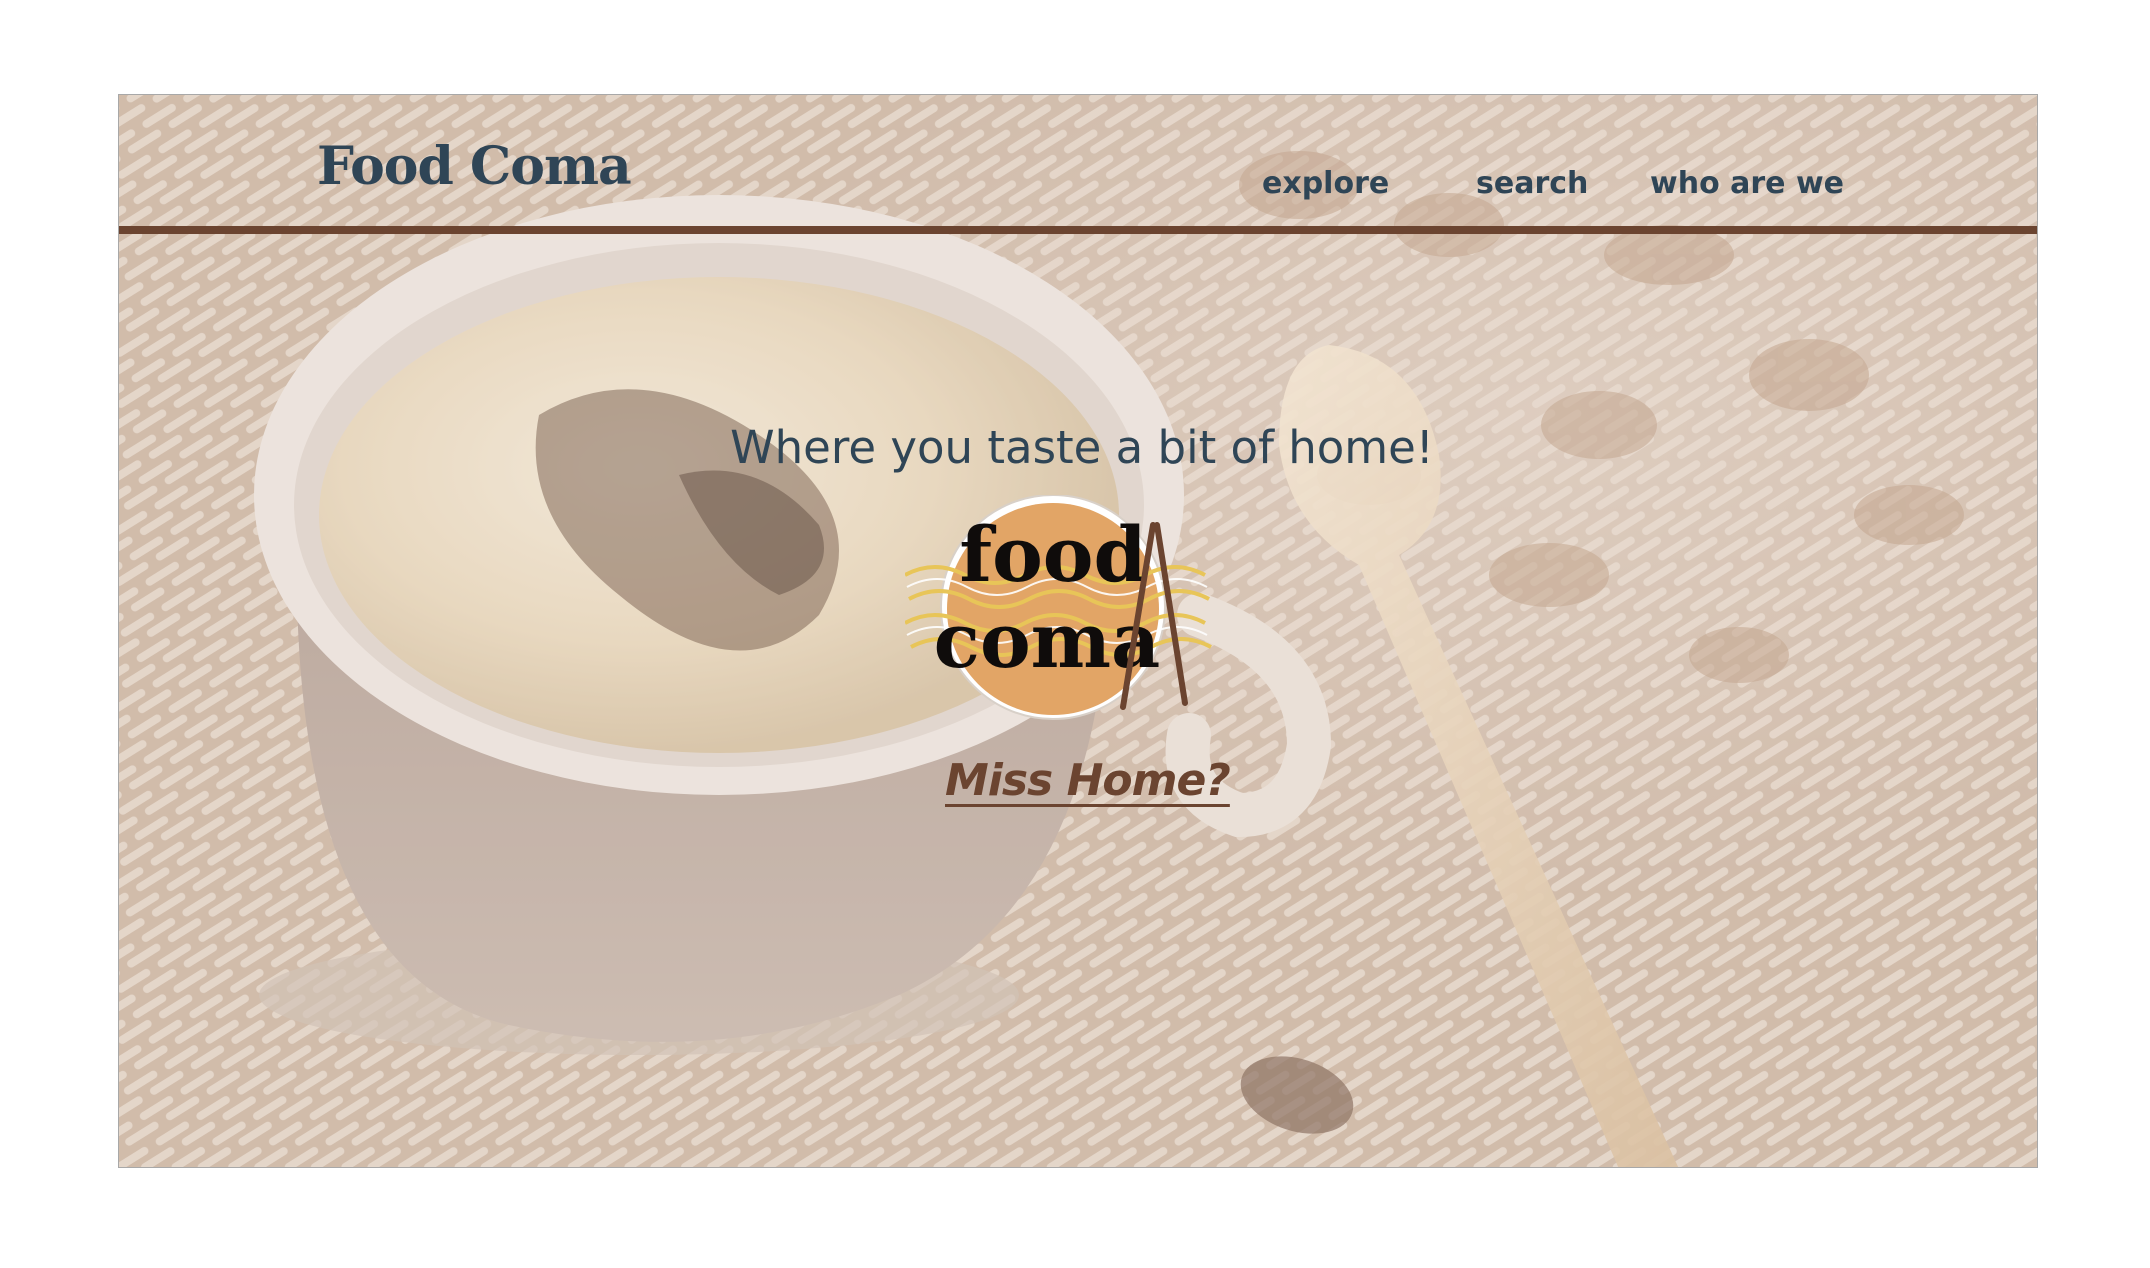  I want to click on nav-search-link: search, so click(1532, 184).